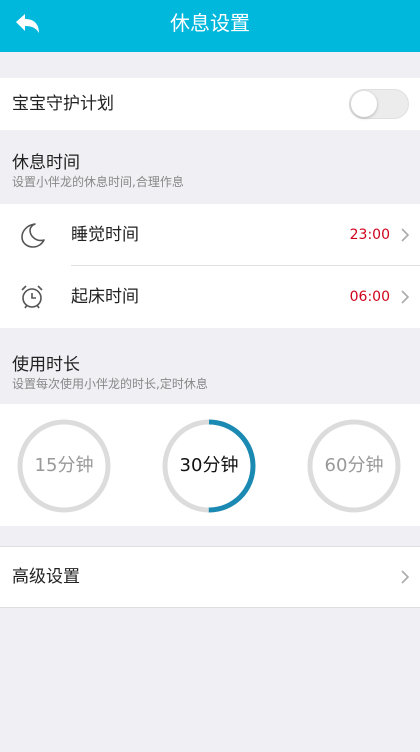  I want to click on advanced-settings-row: 高级设置, so click(210, 577).